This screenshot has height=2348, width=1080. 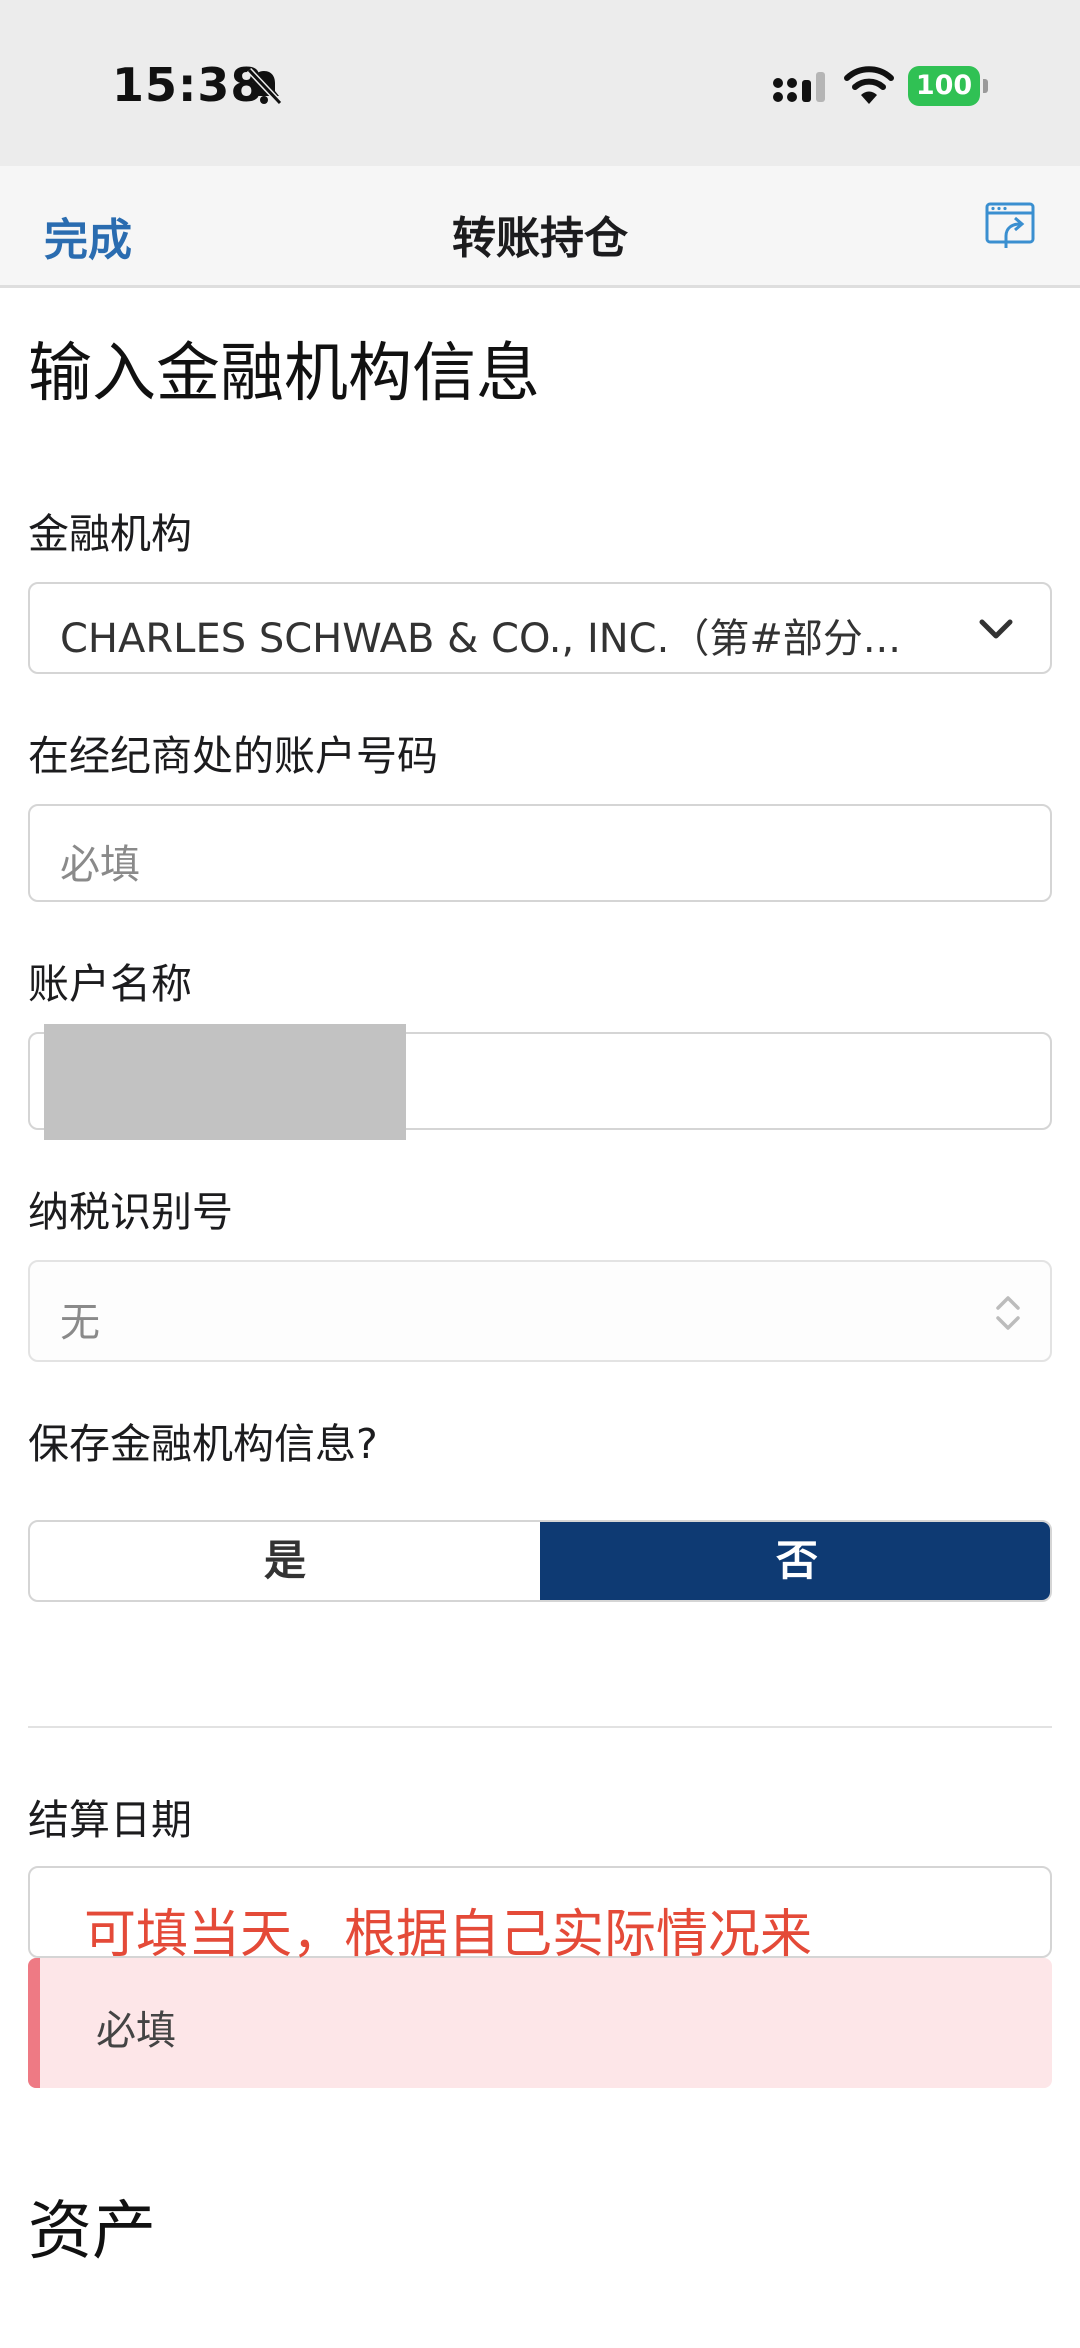 What do you see at coordinates (110, 1820) in the screenshot?
I see `settlement-date-label: 结算日期` at bounding box center [110, 1820].